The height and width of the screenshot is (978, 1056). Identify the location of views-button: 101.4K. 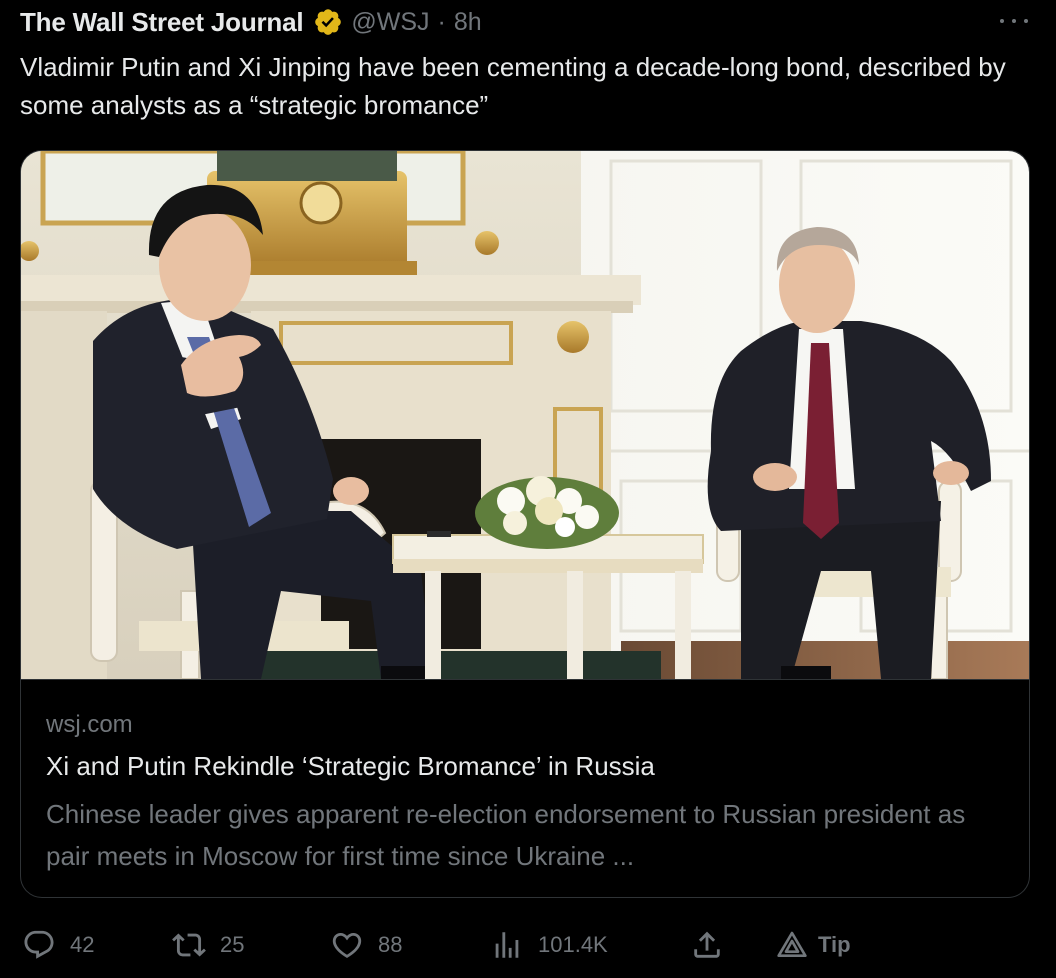
(549, 945).